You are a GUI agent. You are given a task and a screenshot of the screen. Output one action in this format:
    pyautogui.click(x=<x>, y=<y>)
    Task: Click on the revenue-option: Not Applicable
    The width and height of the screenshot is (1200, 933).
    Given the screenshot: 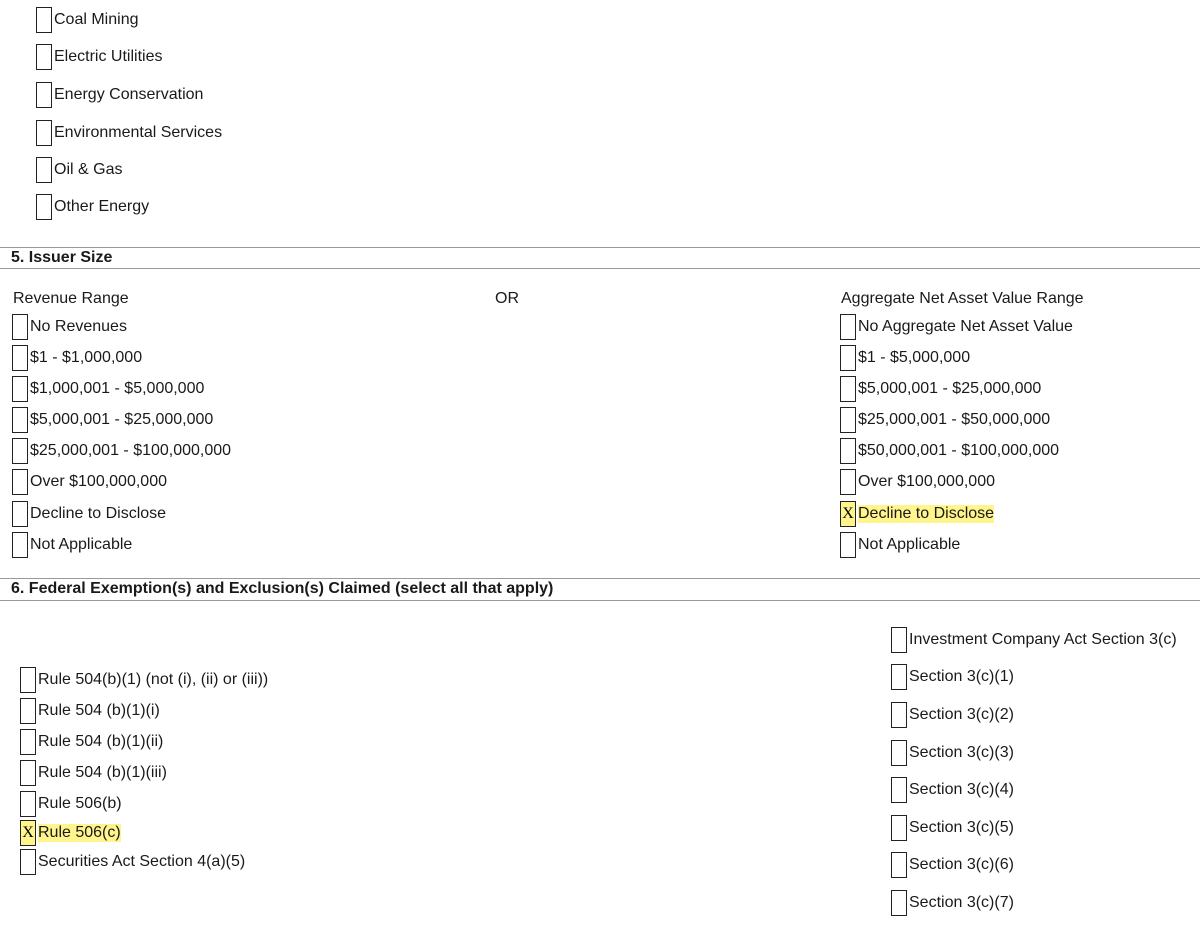 What is the action you would take?
    pyautogui.click(x=72, y=545)
    